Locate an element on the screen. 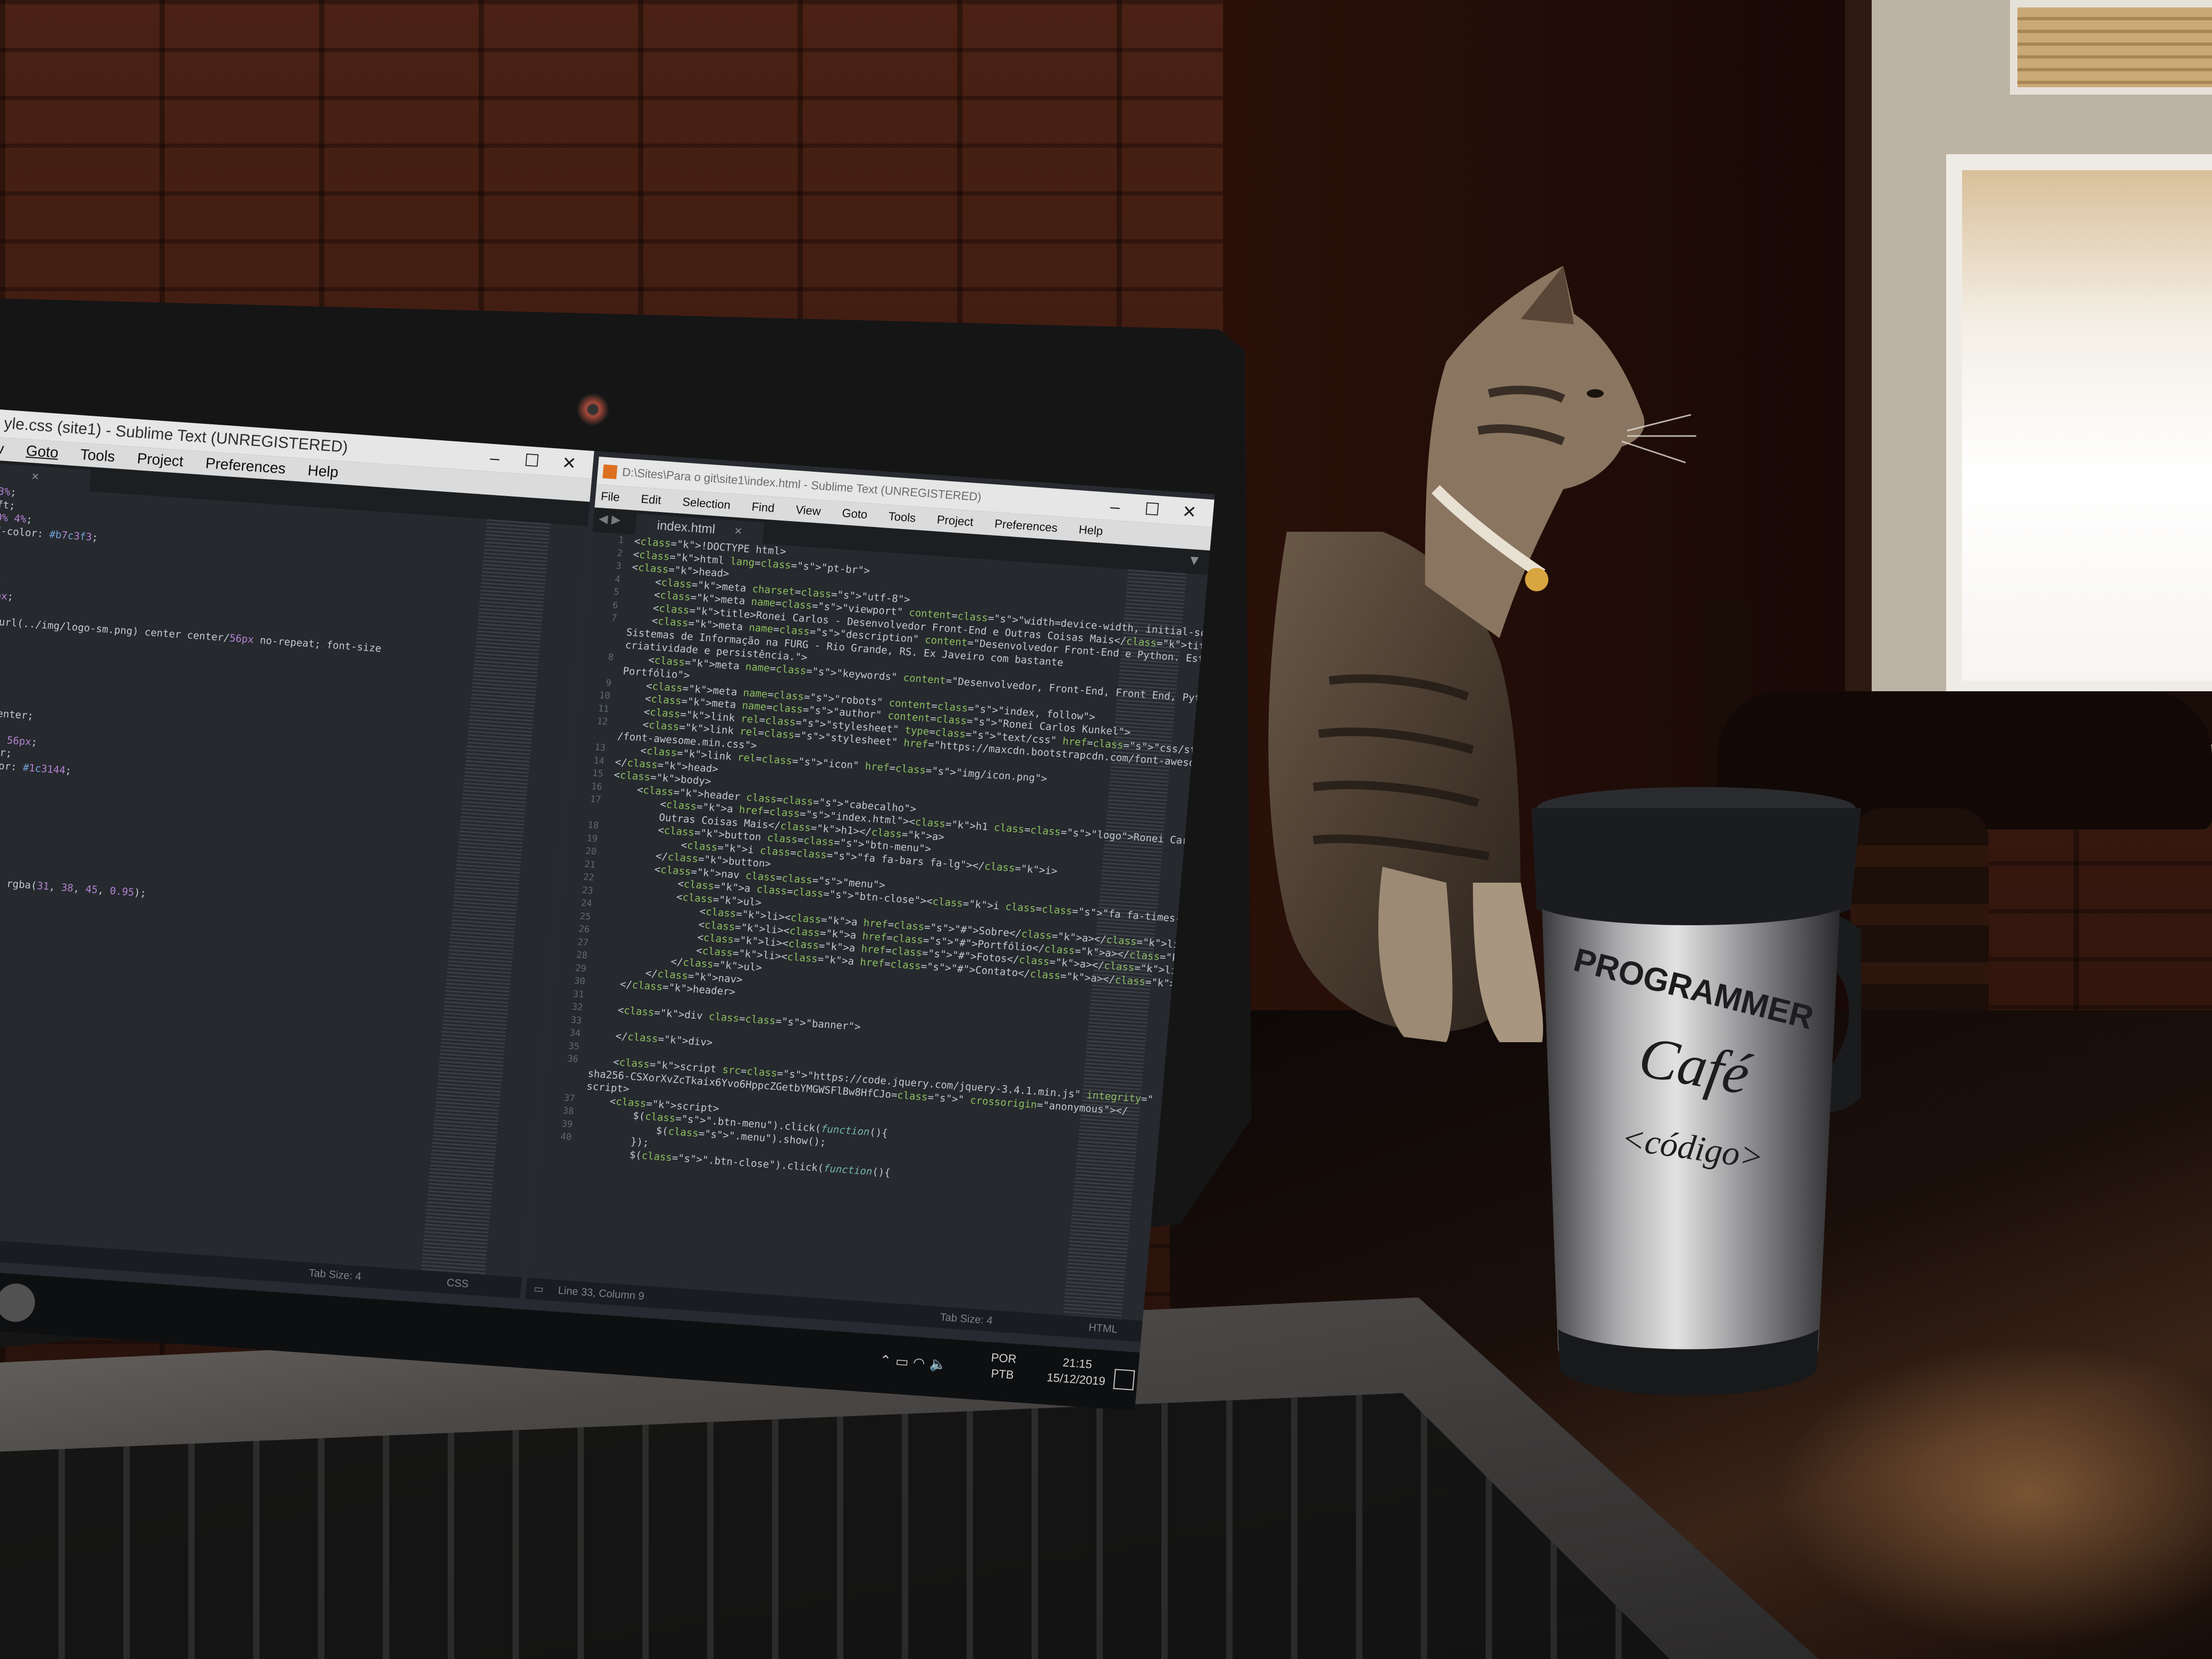  window-top-pane is located at coordinates (2111, 47).